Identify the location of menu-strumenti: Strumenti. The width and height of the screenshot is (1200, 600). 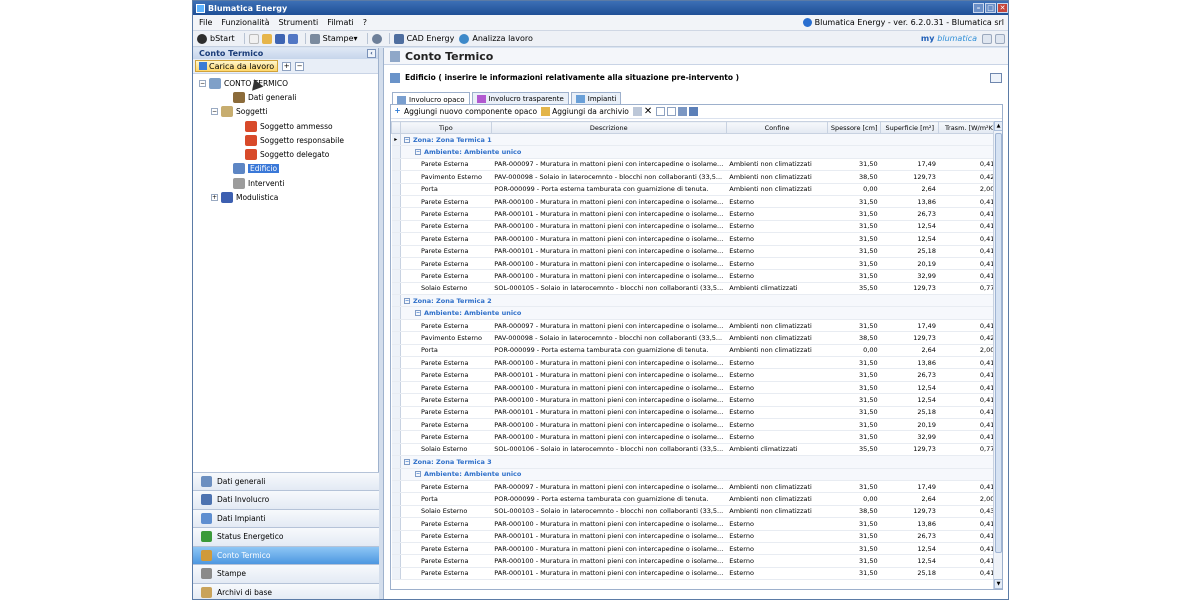
(298, 22).